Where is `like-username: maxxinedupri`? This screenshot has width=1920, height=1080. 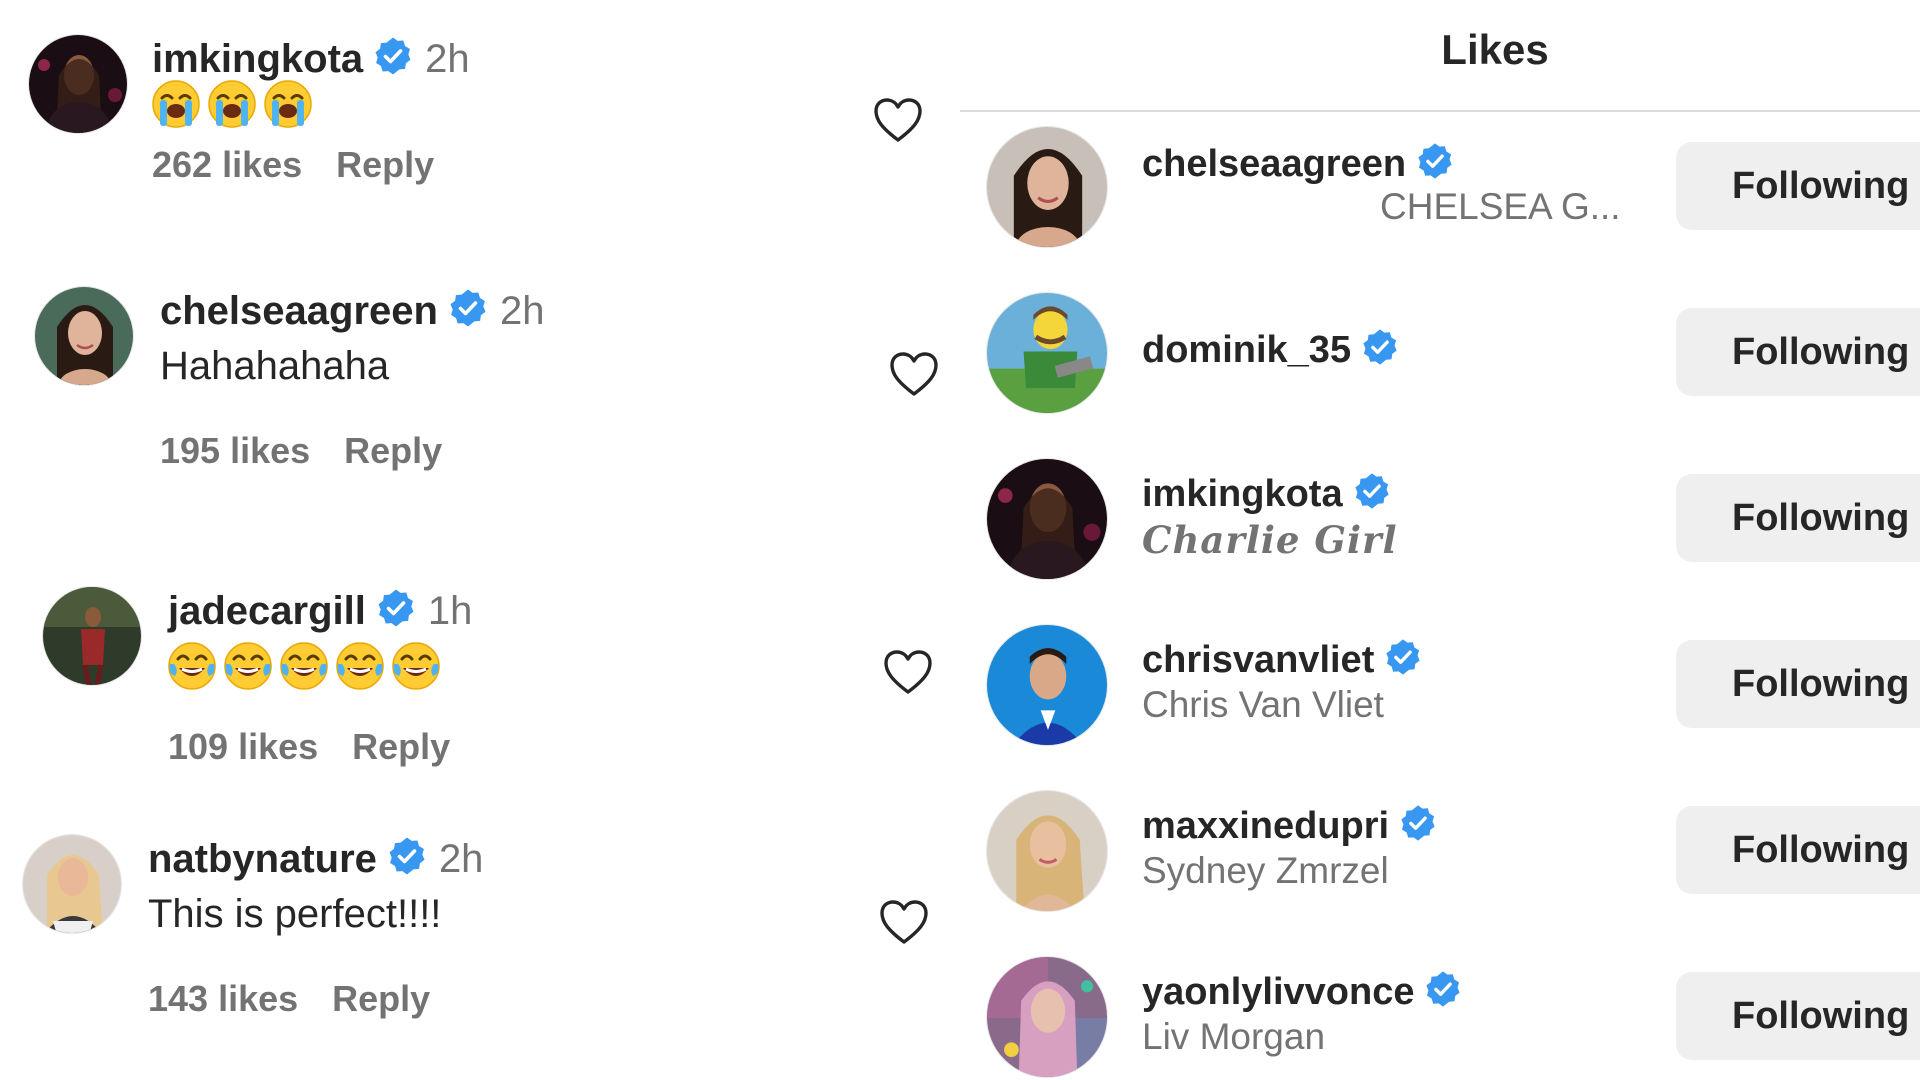 like-username: maxxinedupri is located at coordinates (1289, 826).